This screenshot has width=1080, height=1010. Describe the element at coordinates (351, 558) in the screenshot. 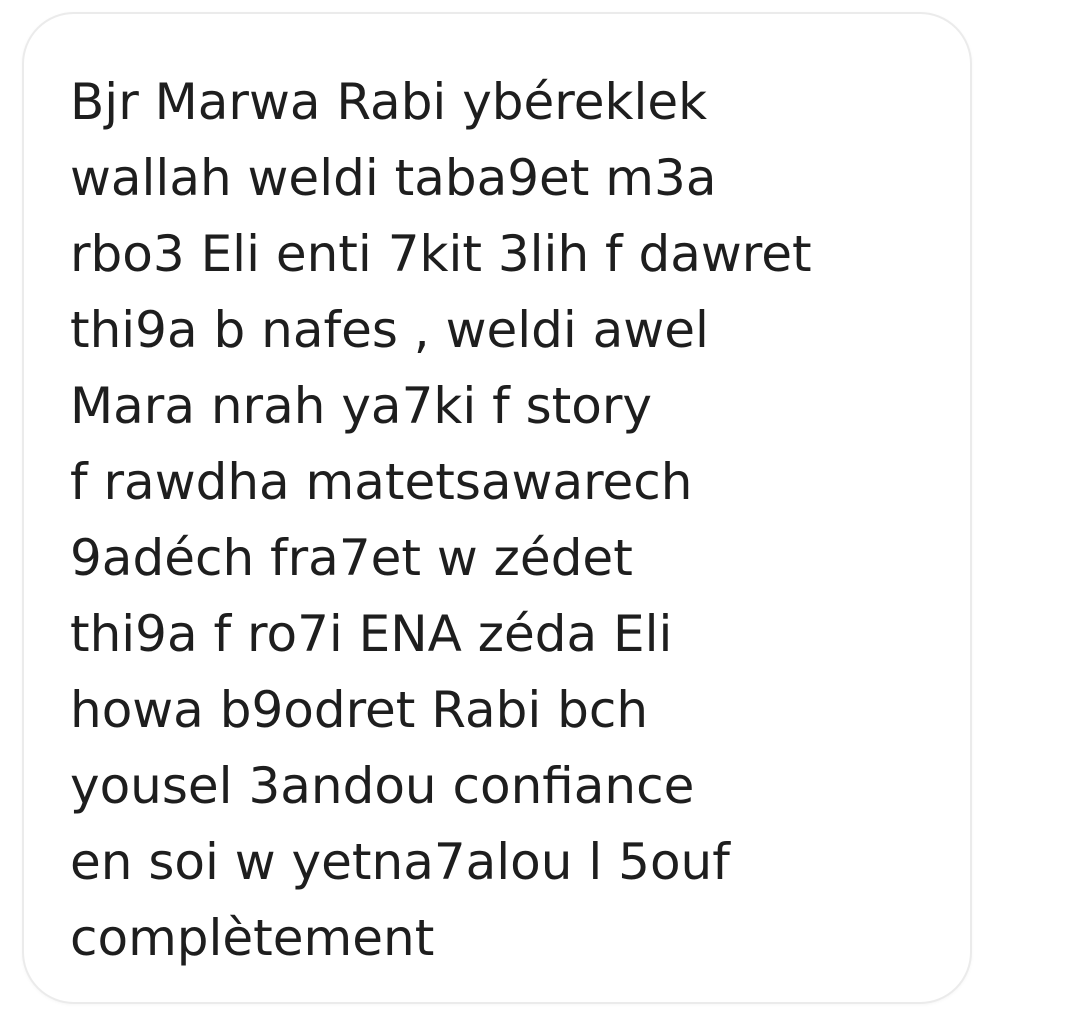

I see `message-line: 9adéch fra7et w zédet` at that location.